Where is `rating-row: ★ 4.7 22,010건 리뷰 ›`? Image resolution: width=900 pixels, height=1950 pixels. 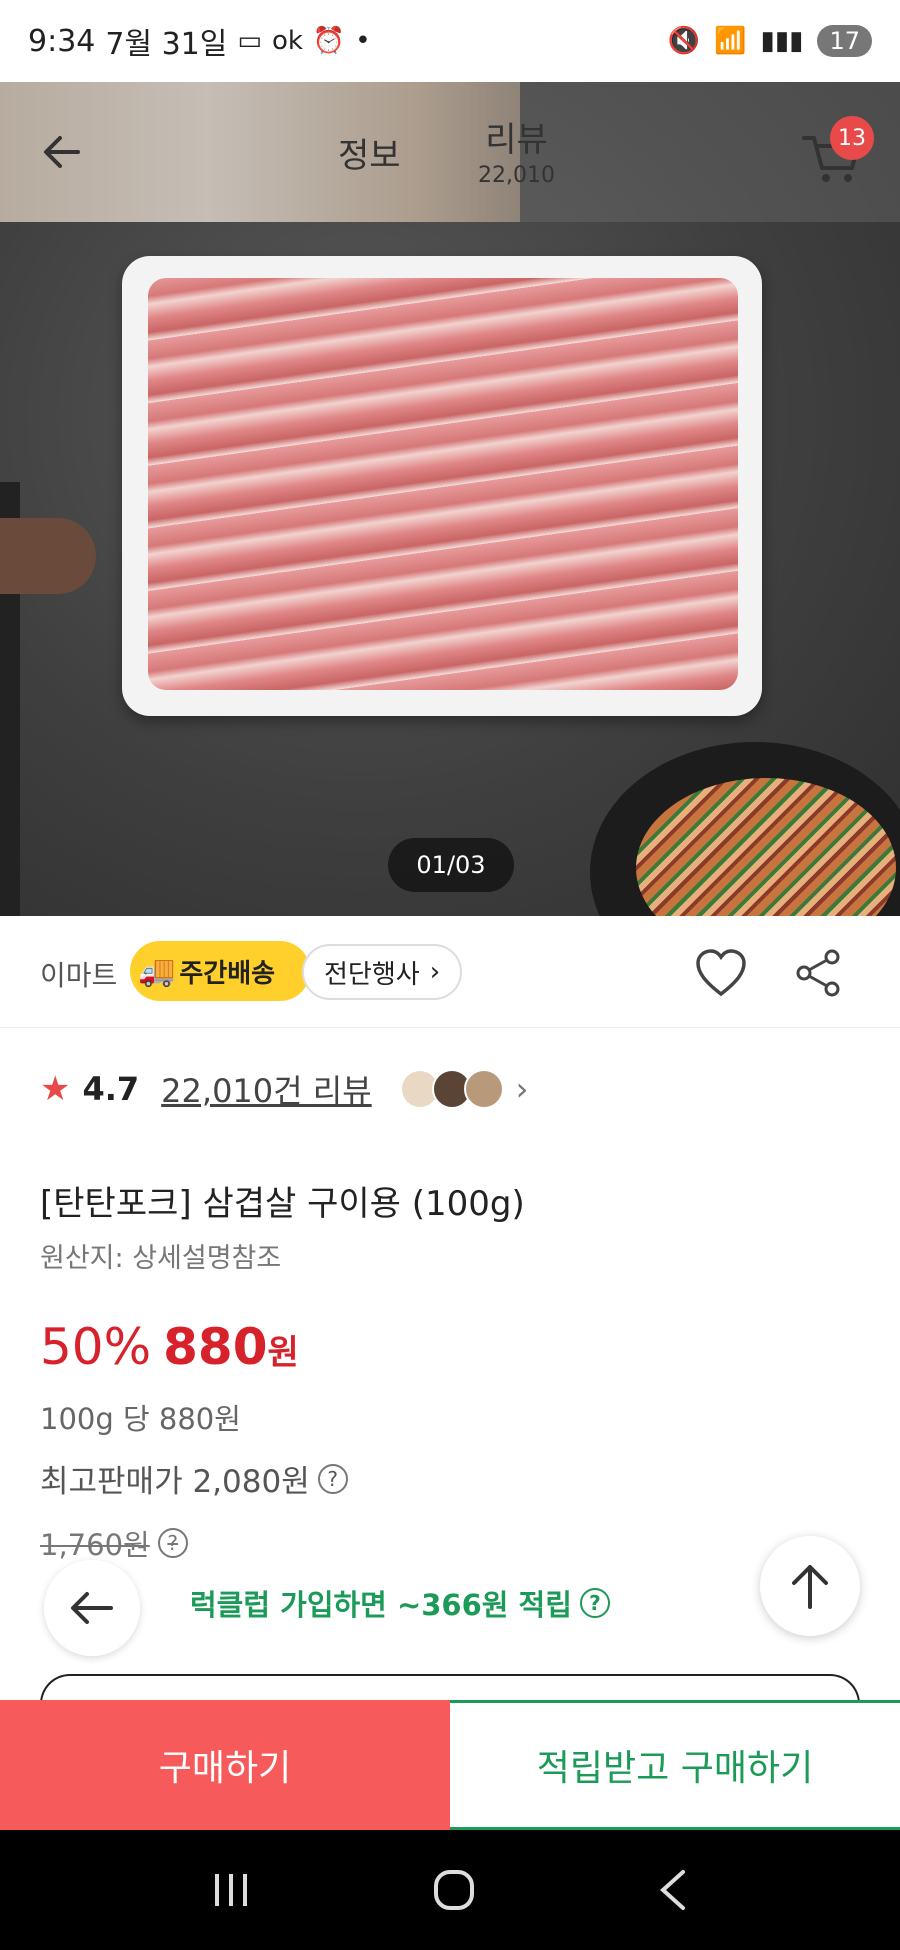 rating-row: ★ 4.7 22,010건 리뷰 › is located at coordinates (284, 1089).